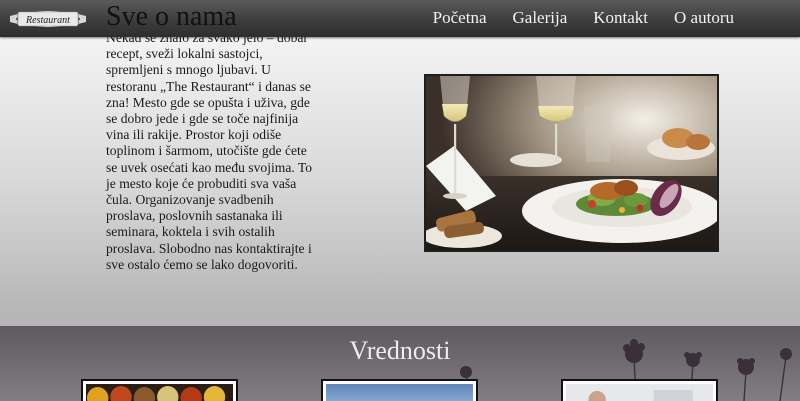  I want to click on sky-image, so click(399, 392).